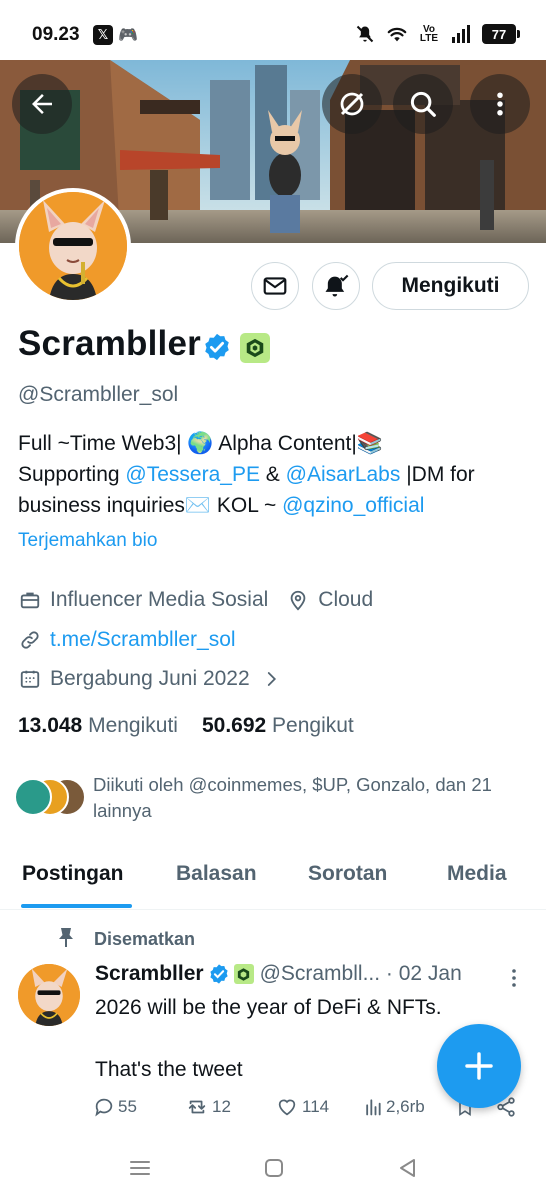 Image resolution: width=546 pixels, height=1200 pixels. Describe the element at coordinates (104, 1107) in the screenshot. I see `reply-icon` at that location.